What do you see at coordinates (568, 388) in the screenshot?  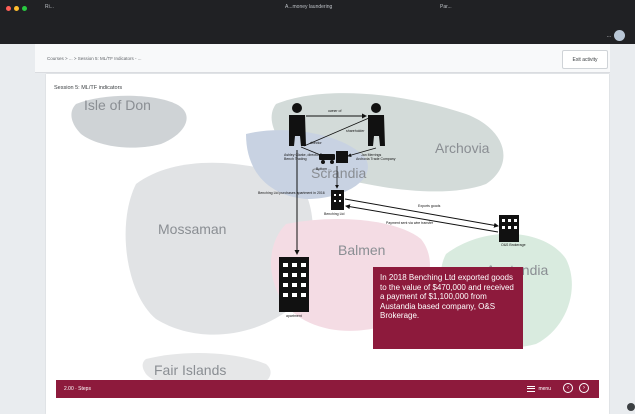 I see `previous-button: ‹` at bounding box center [568, 388].